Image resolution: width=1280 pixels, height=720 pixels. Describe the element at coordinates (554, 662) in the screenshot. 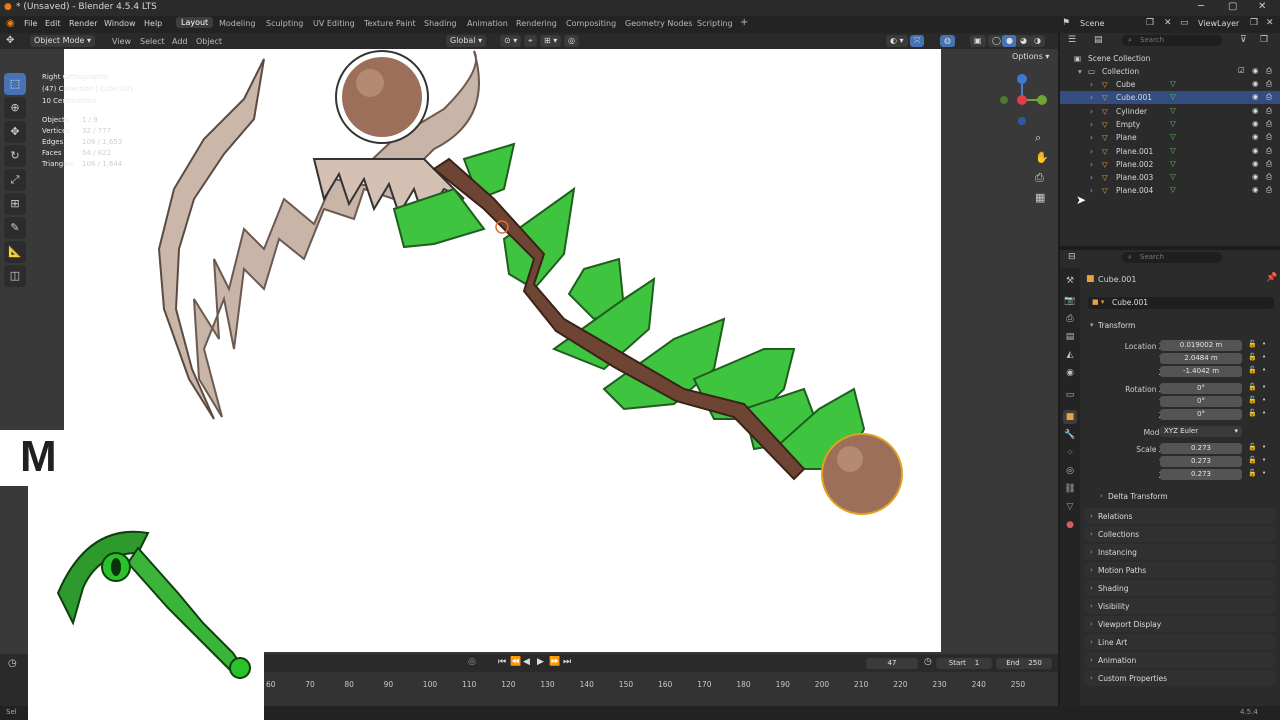

I see `next-keyframe-icon: ⏩` at that location.